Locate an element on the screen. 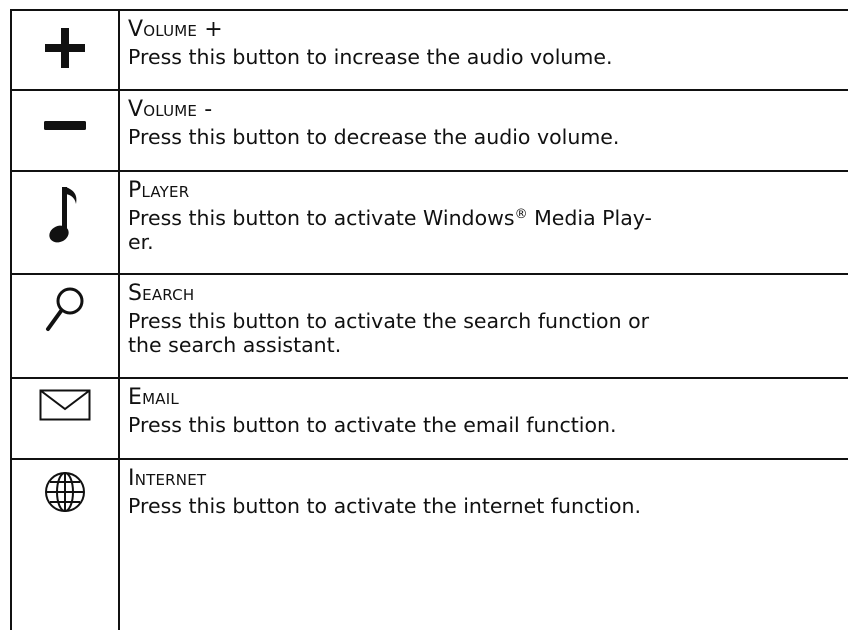 The width and height of the screenshot is (857, 630). row-title: Player is located at coordinates (159, 190).